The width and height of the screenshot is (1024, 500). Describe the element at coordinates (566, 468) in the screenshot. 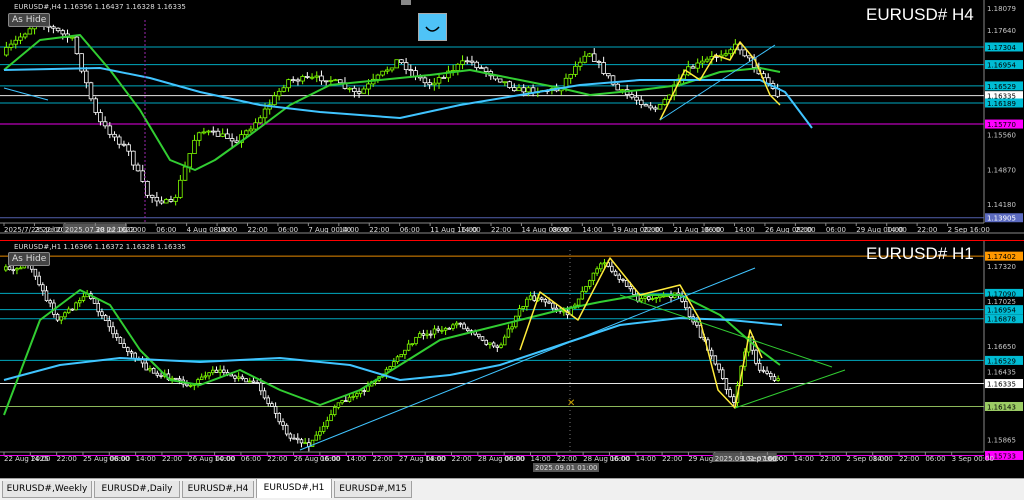

I see `time-label: 2025.09.01 01:00` at that location.